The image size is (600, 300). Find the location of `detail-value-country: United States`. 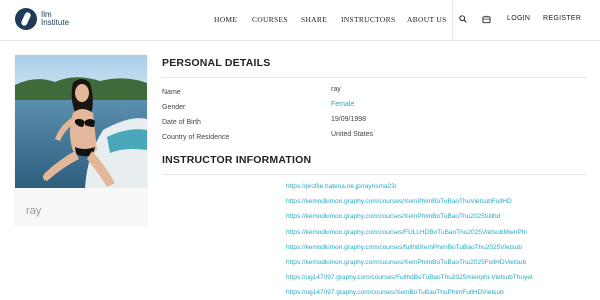

detail-value-country: United States is located at coordinates (352, 134).